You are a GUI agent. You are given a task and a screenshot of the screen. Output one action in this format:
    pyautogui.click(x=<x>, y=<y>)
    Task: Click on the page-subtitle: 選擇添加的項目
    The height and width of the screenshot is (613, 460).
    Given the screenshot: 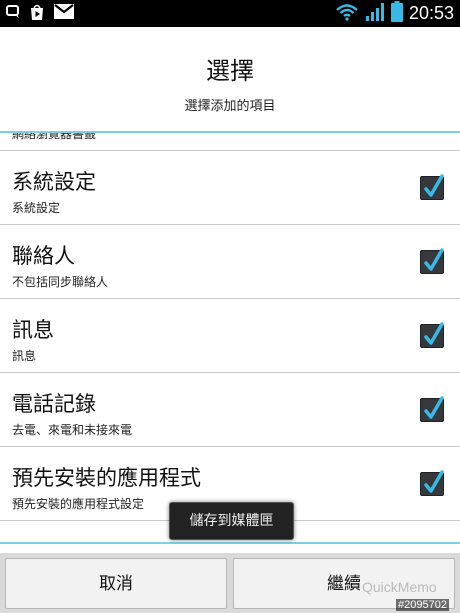 What is the action you would take?
    pyautogui.click(x=230, y=106)
    